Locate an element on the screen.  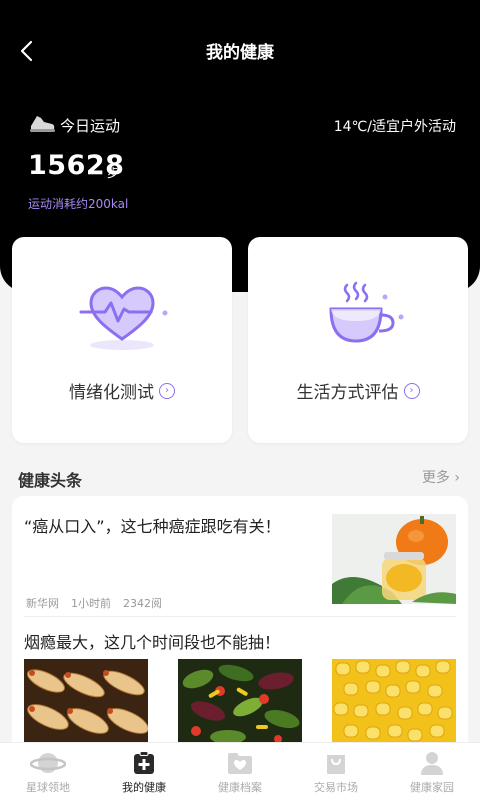
more-label: 更多 is located at coordinates (435, 478).